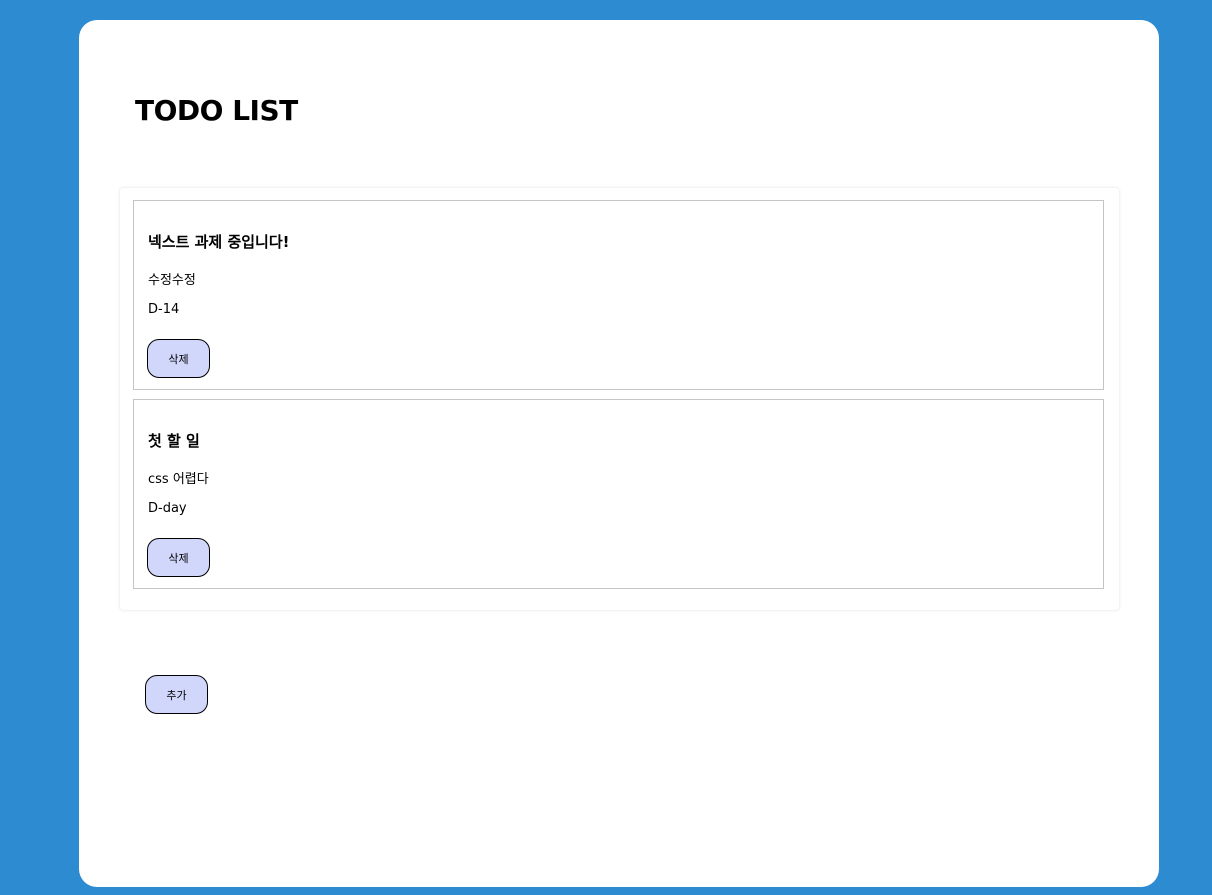 The width and height of the screenshot is (1212, 895). What do you see at coordinates (174, 441) in the screenshot?
I see `todo-title: 첫 할 일` at bounding box center [174, 441].